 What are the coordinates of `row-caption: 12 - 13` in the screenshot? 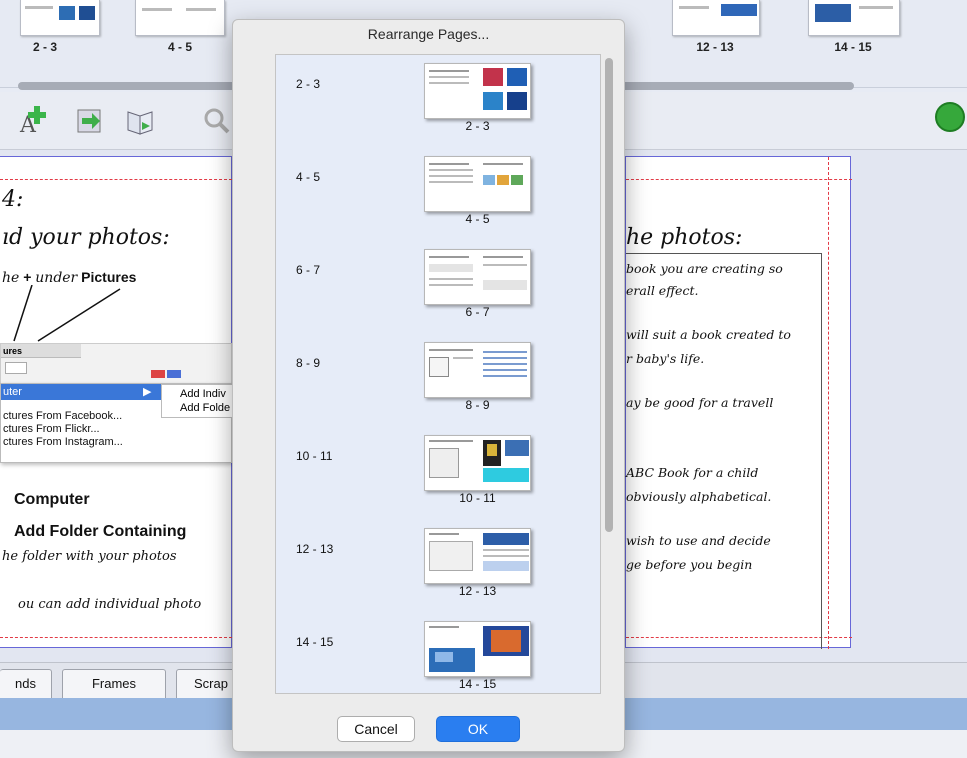 It's located at (477, 591).